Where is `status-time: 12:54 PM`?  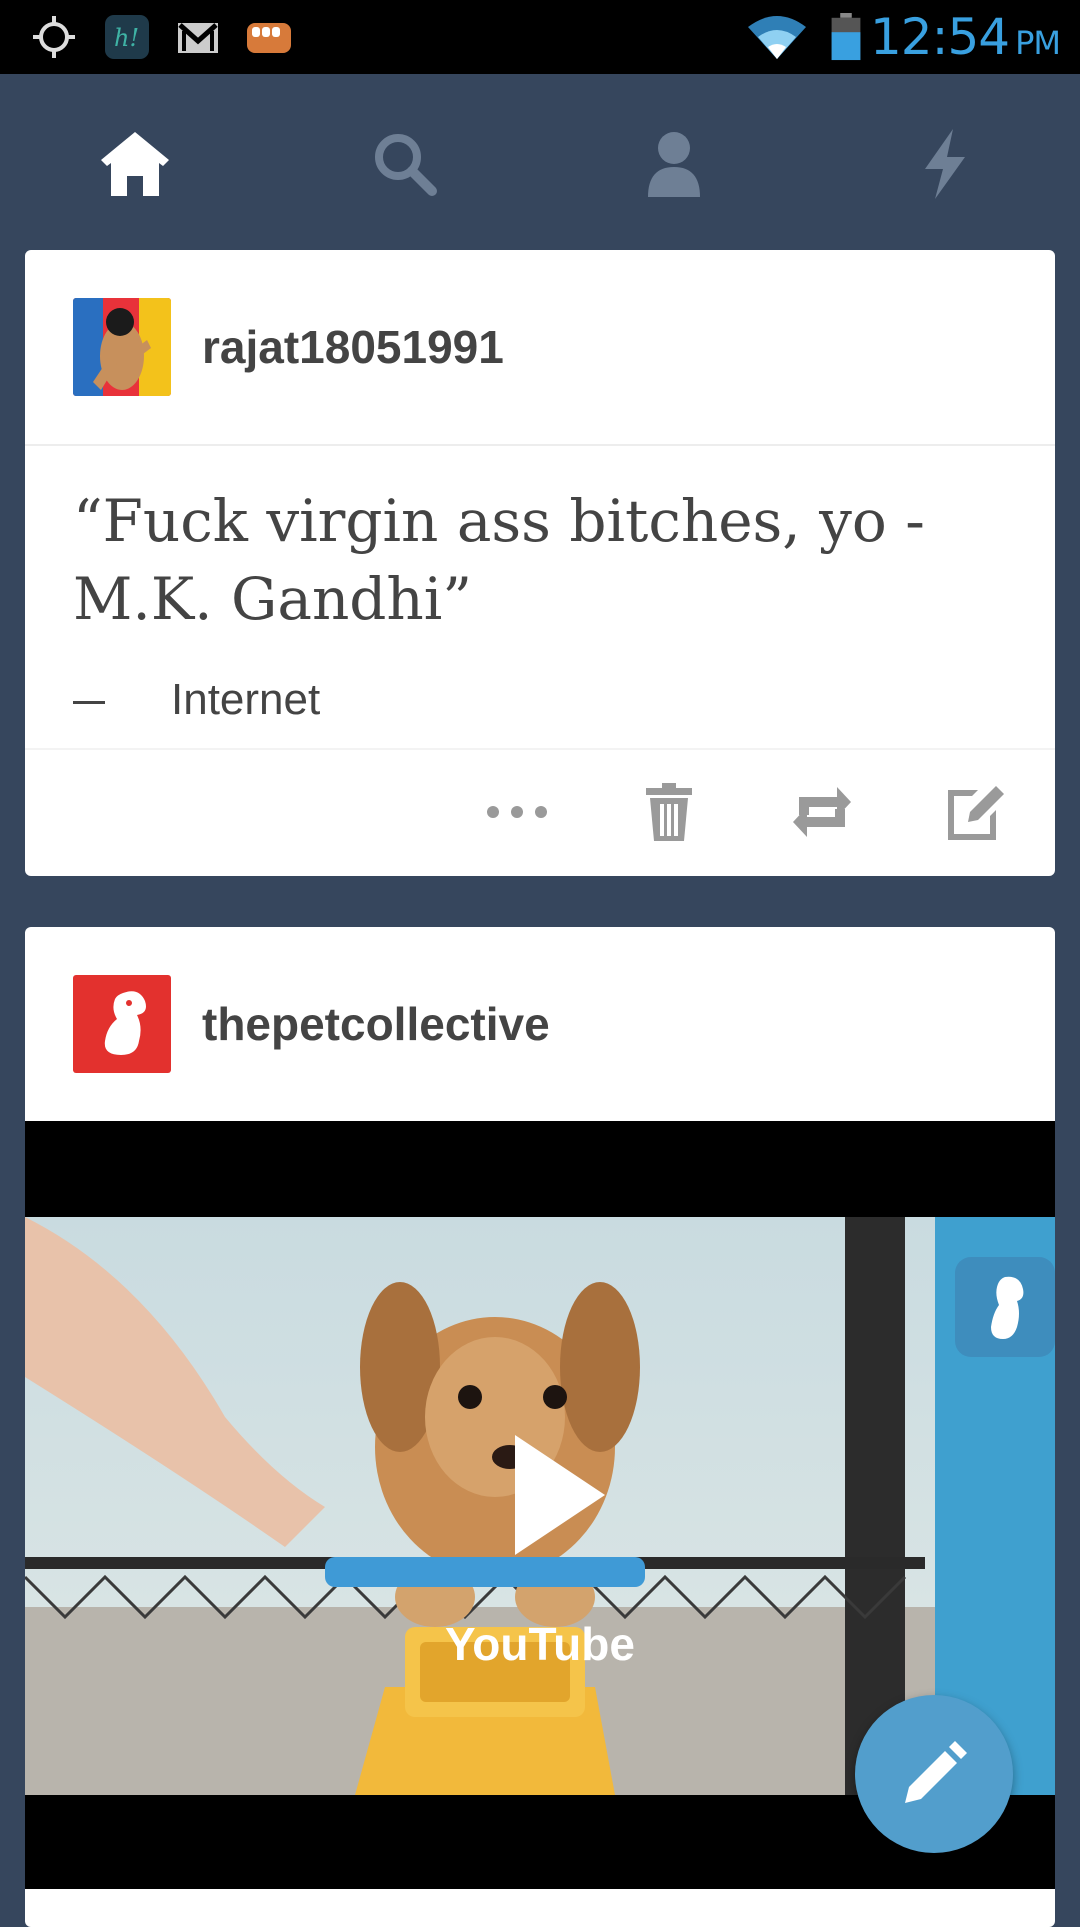 status-time: 12:54 PM is located at coordinates (965, 37).